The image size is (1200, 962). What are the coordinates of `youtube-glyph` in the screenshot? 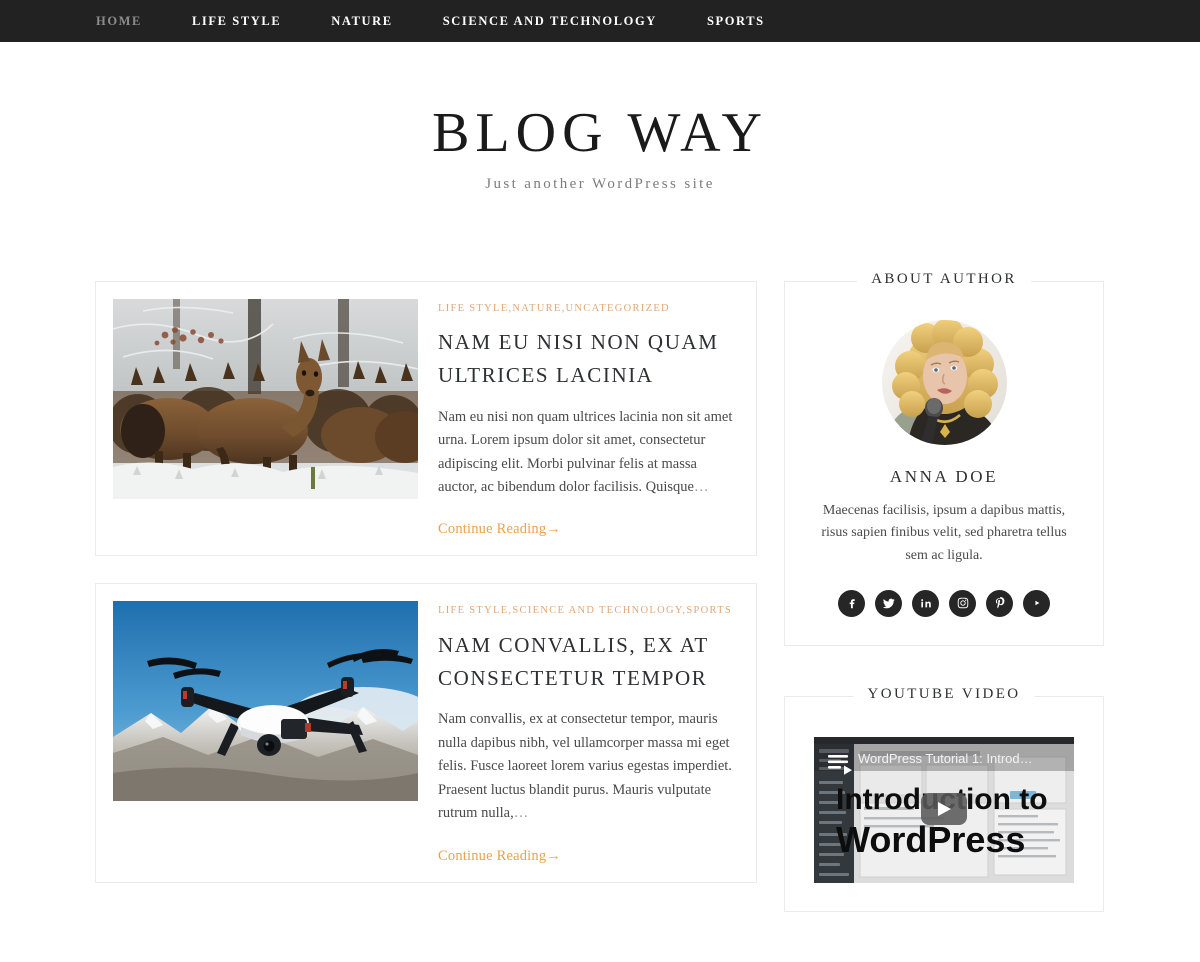 It's located at (1036, 603).